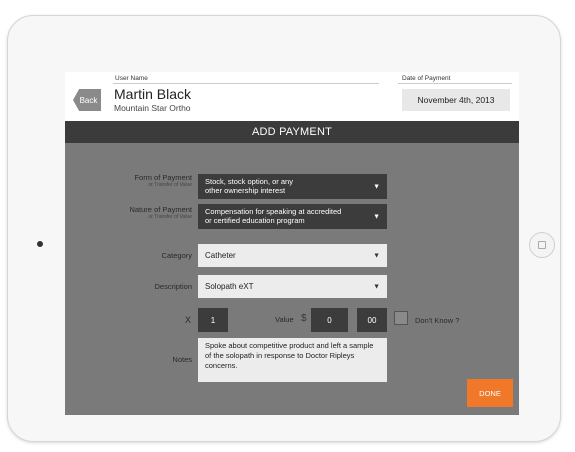  I want to click on page-title: ADD PAYMENT, so click(292, 132).